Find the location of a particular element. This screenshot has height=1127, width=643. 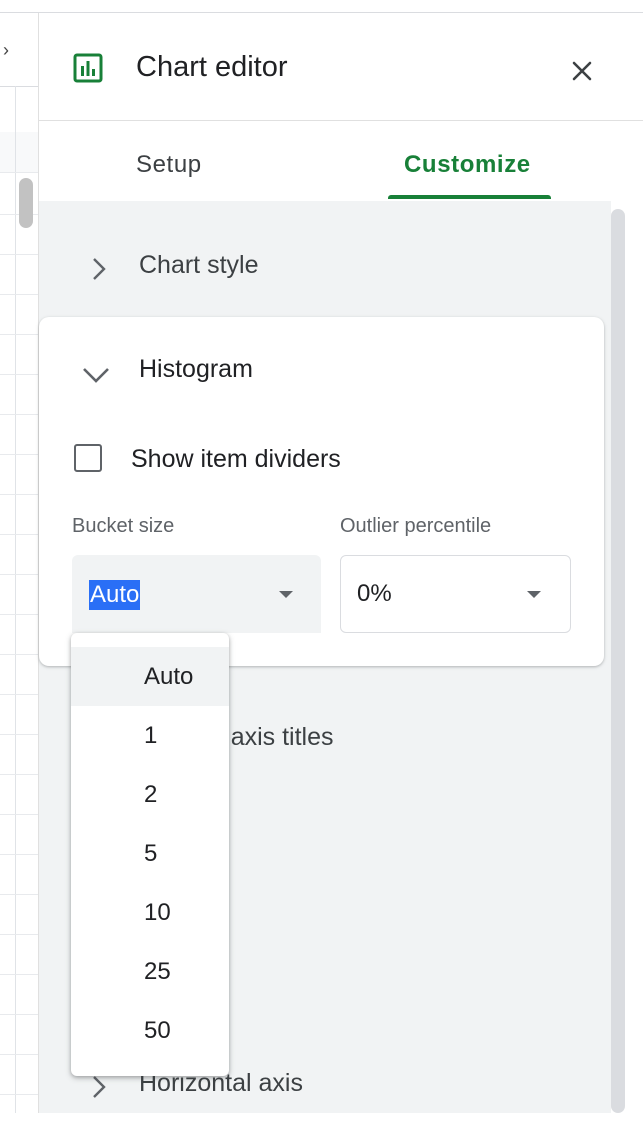

menu-item-label: 50 is located at coordinates (157, 1030).